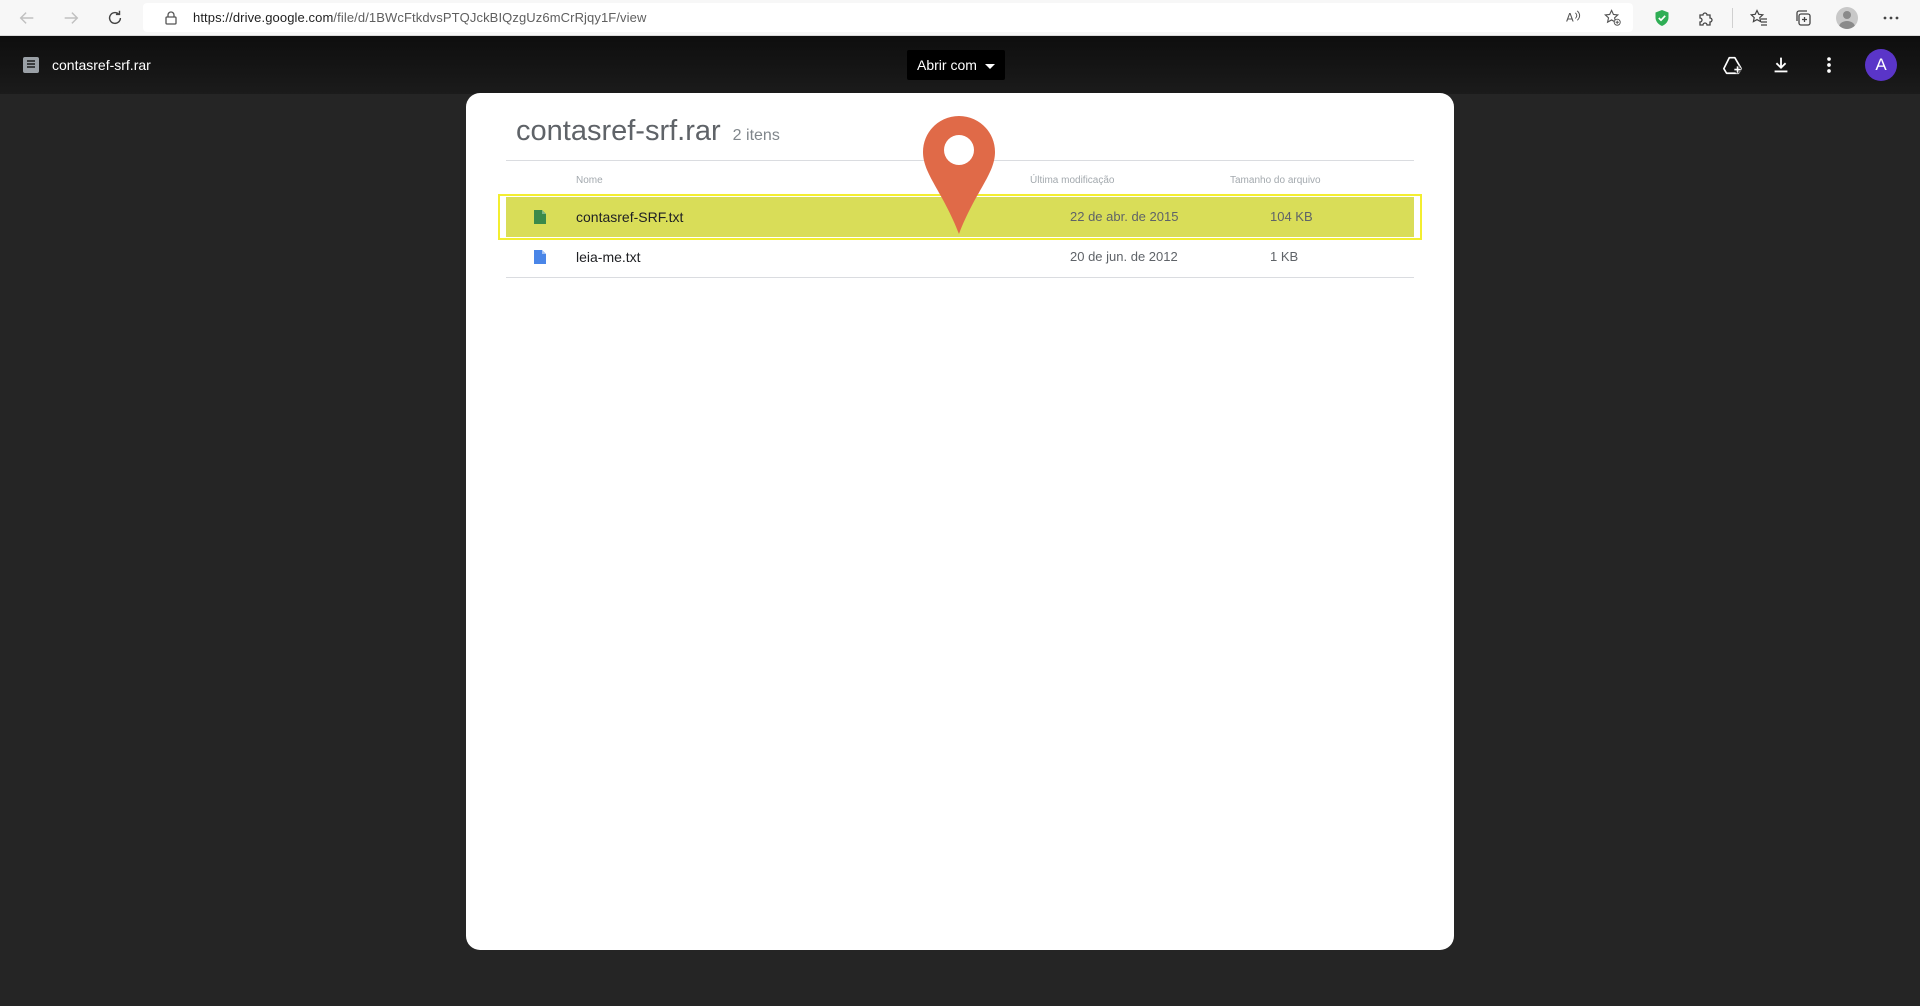 The height and width of the screenshot is (1006, 1920). I want to click on item-count: 2 itens, so click(756, 135).